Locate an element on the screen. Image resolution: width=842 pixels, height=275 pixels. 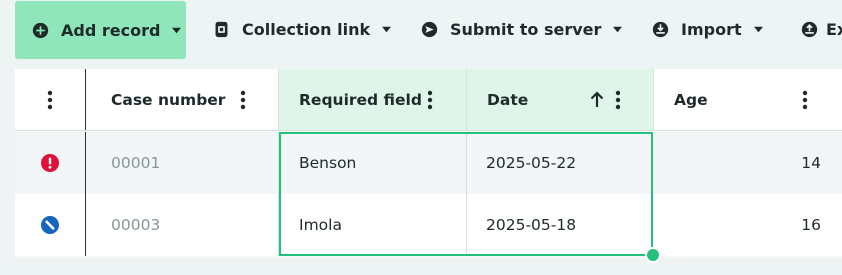
blocked-icon is located at coordinates (50, 225).